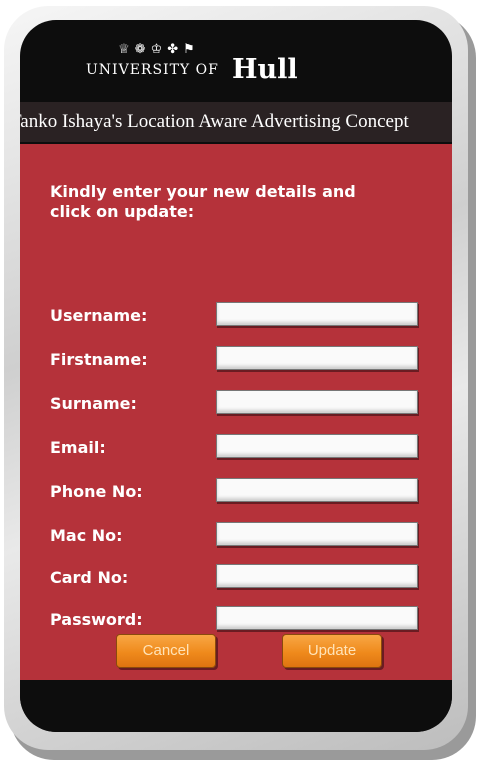 The image size is (480, 768). Describe the element at coordinates (236, 706) in the screenshot. I see `bottom-bar` at that location.